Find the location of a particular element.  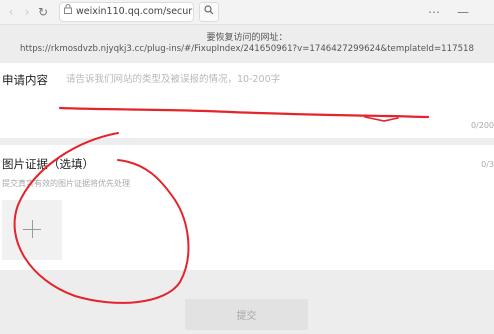

restore-url-title: 要恢复访问的网址： is located at coordinates (247, 38).